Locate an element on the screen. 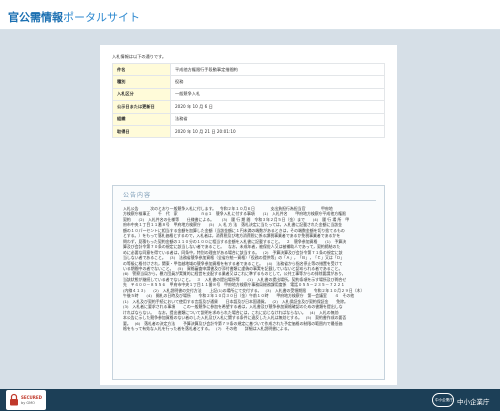 Image resolution: width=500 pixels, height=411 pixels. brand-main: 官公需情報 is located at coordinates (35, 17).